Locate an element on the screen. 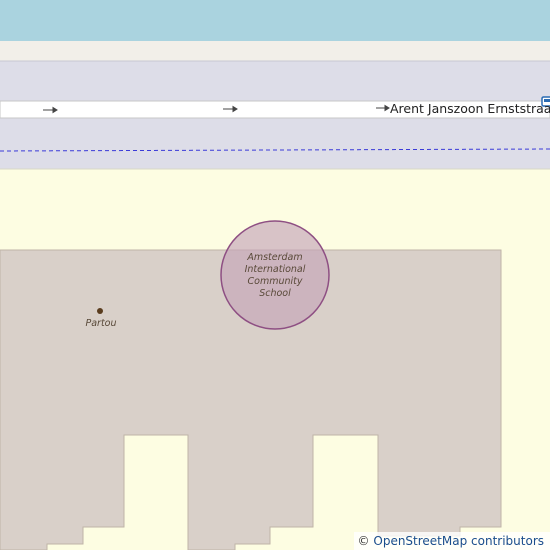 The image size is (550, 550). map-attribution: © OpenStreetMap contributors is located at coordinates (451, 541).